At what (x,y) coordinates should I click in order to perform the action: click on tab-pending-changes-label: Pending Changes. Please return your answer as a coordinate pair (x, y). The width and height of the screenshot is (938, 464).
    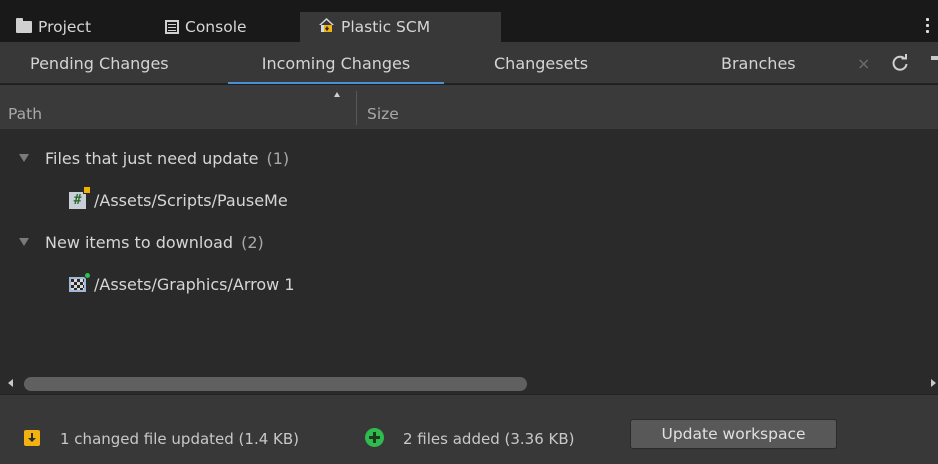
    Looking at the image, I should click on (99, 63).